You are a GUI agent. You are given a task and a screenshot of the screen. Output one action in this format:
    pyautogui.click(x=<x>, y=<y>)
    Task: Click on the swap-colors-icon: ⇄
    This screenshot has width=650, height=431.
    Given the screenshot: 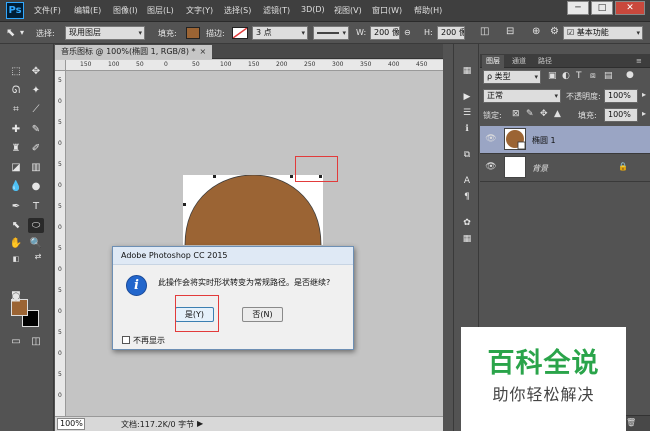 What is the action you would take?
    pyautogui.click(x=38, y=256)
    